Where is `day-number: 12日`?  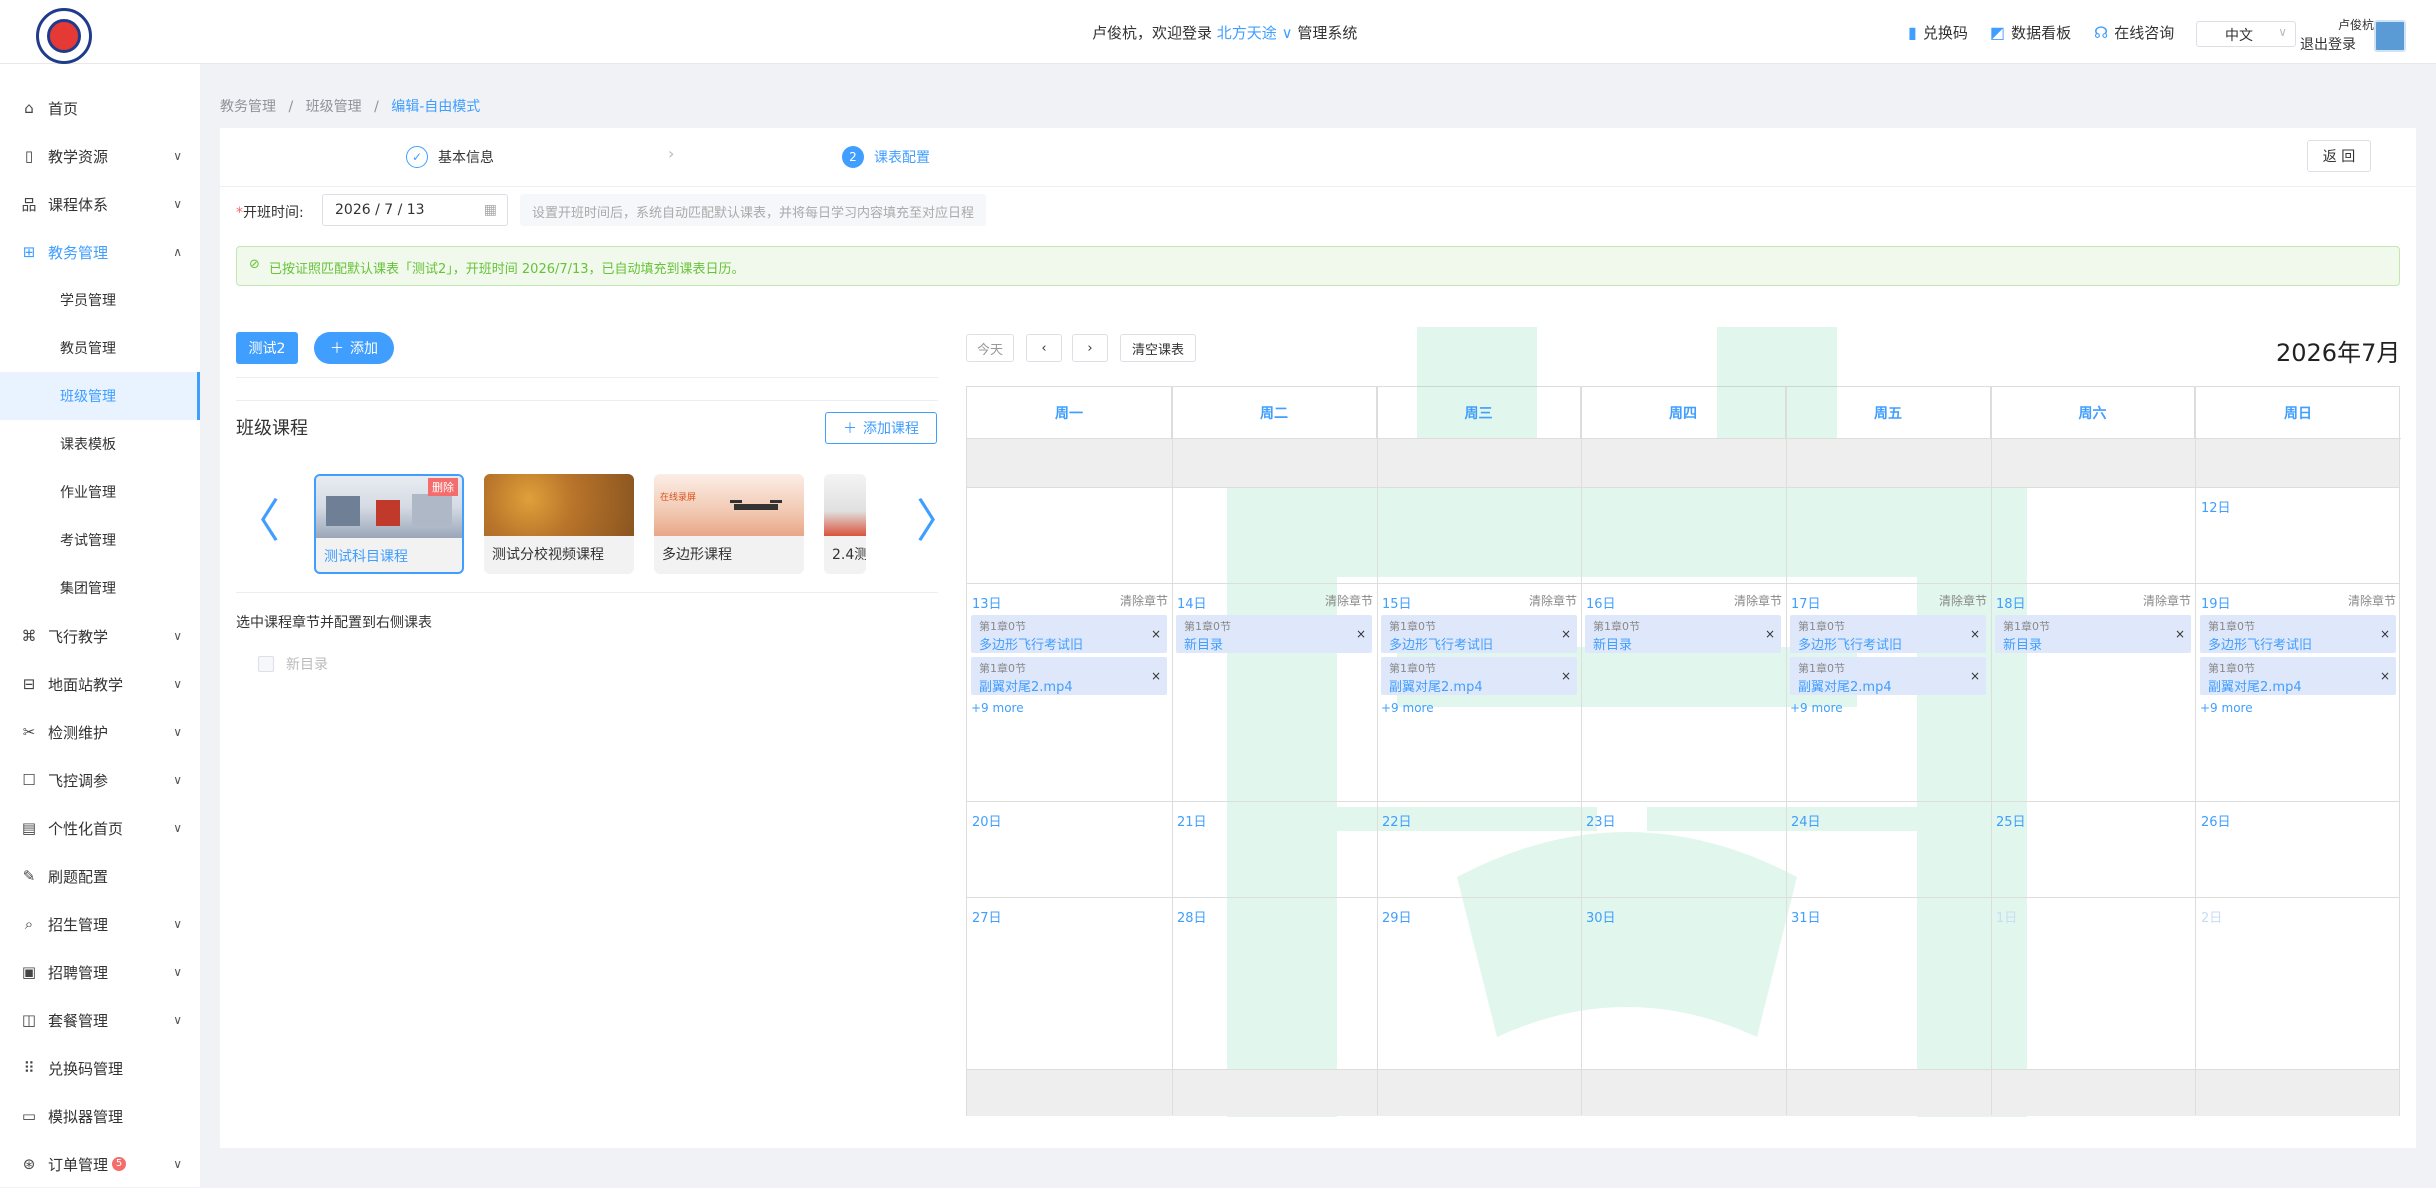
day-number: 12日 is located at coordinates (2216, 506).